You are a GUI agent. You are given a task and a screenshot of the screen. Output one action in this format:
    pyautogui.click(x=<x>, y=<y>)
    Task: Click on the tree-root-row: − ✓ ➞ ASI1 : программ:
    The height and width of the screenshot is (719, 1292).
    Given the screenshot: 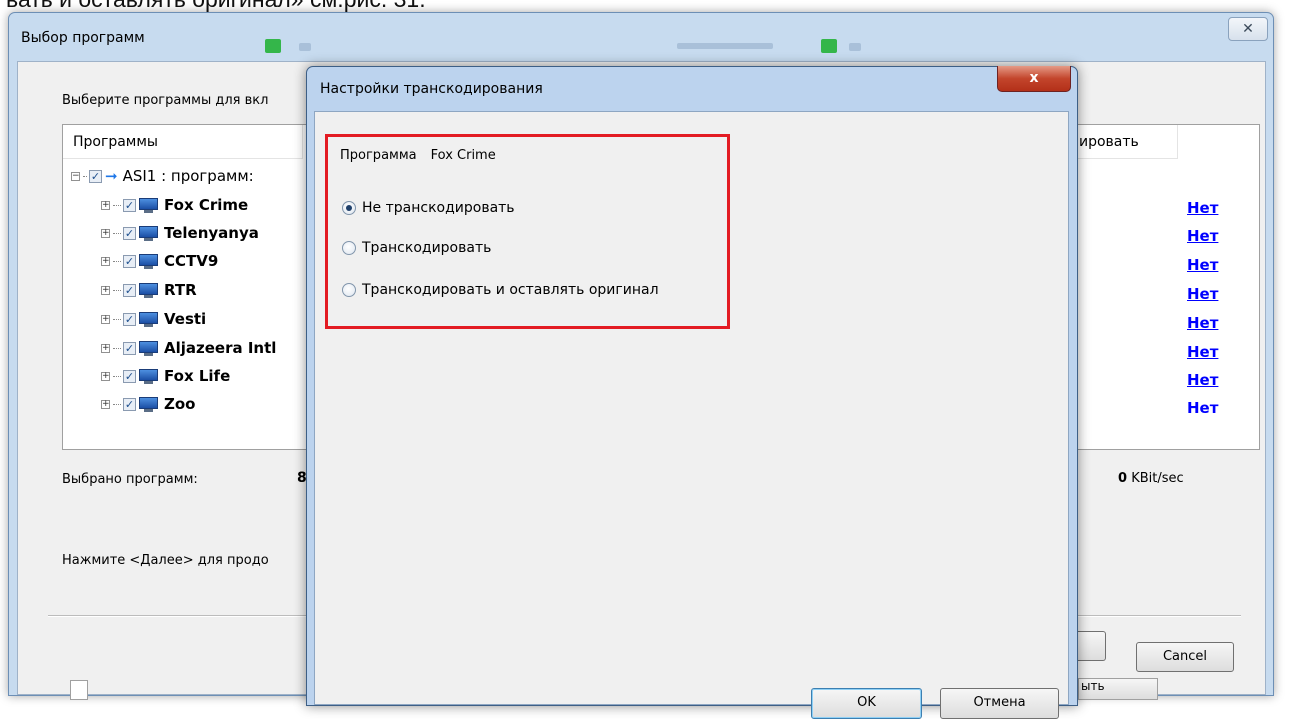 What is the action you would take?
    pyautogui.click(x=162, y=176)
    